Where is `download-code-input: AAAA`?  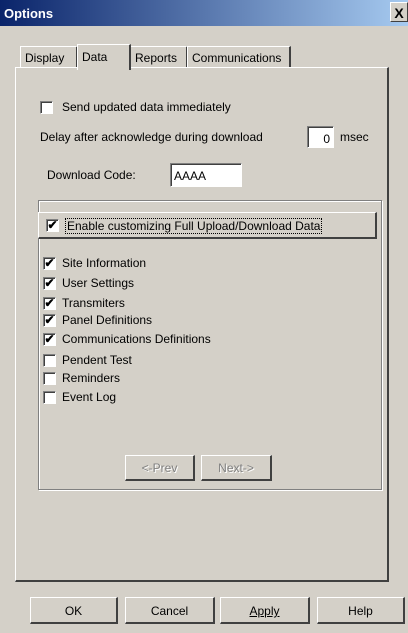 download-code-input: AAAA is located at coordinates (206, 175).